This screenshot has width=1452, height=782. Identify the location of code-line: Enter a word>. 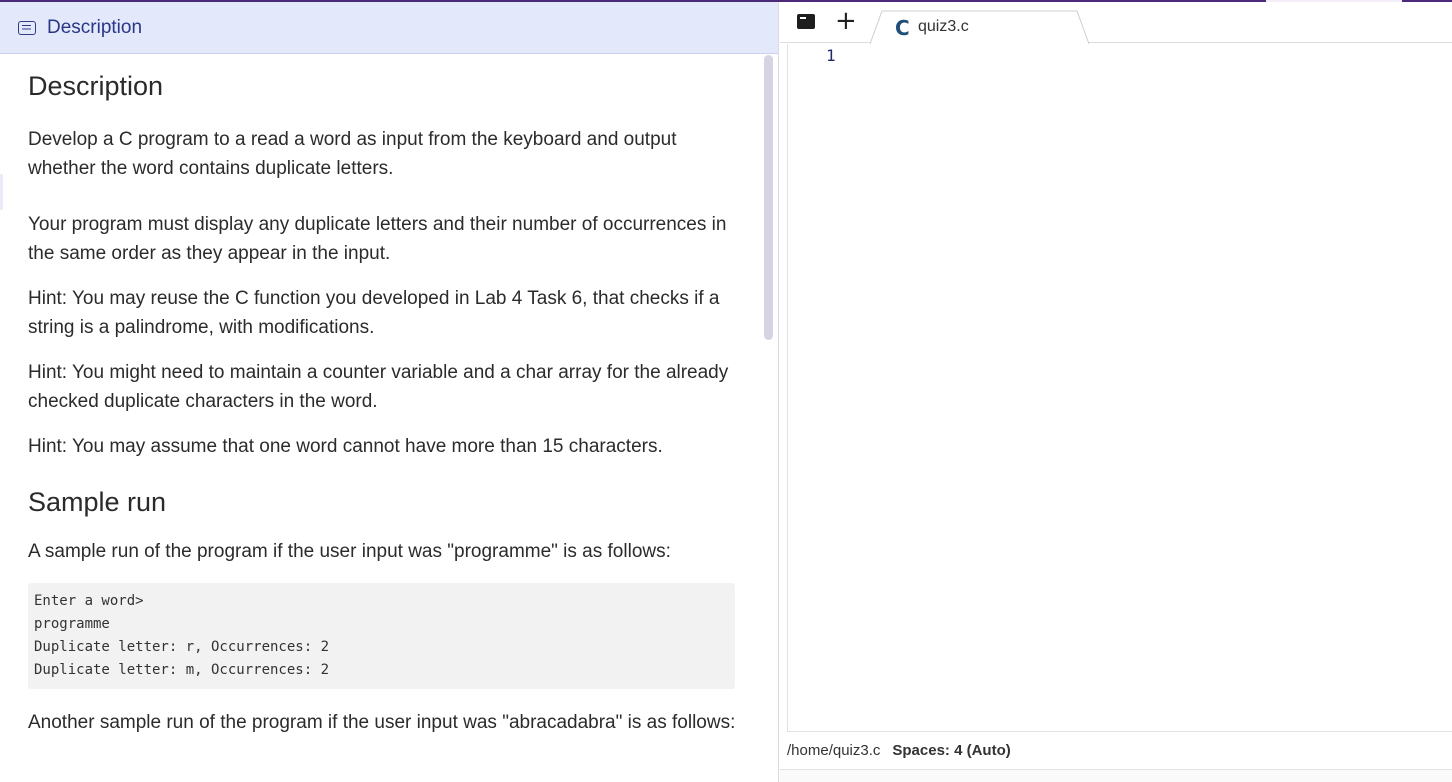
(89, 601).